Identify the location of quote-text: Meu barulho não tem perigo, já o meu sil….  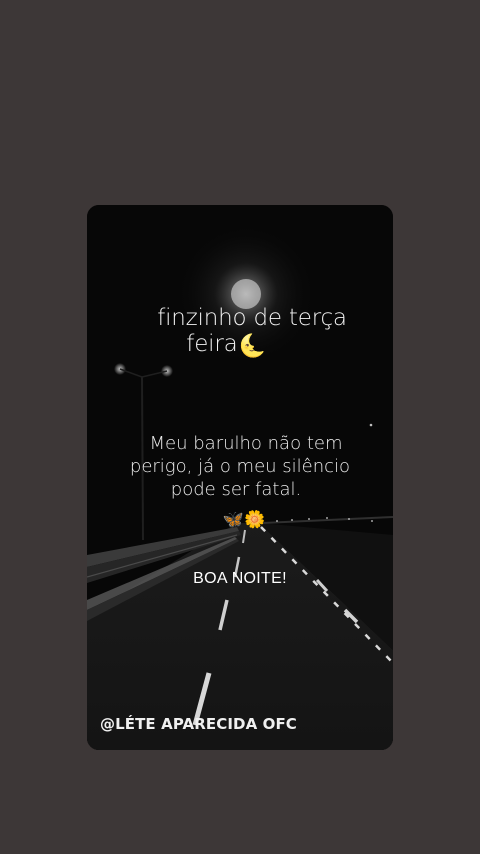
(240, 466).